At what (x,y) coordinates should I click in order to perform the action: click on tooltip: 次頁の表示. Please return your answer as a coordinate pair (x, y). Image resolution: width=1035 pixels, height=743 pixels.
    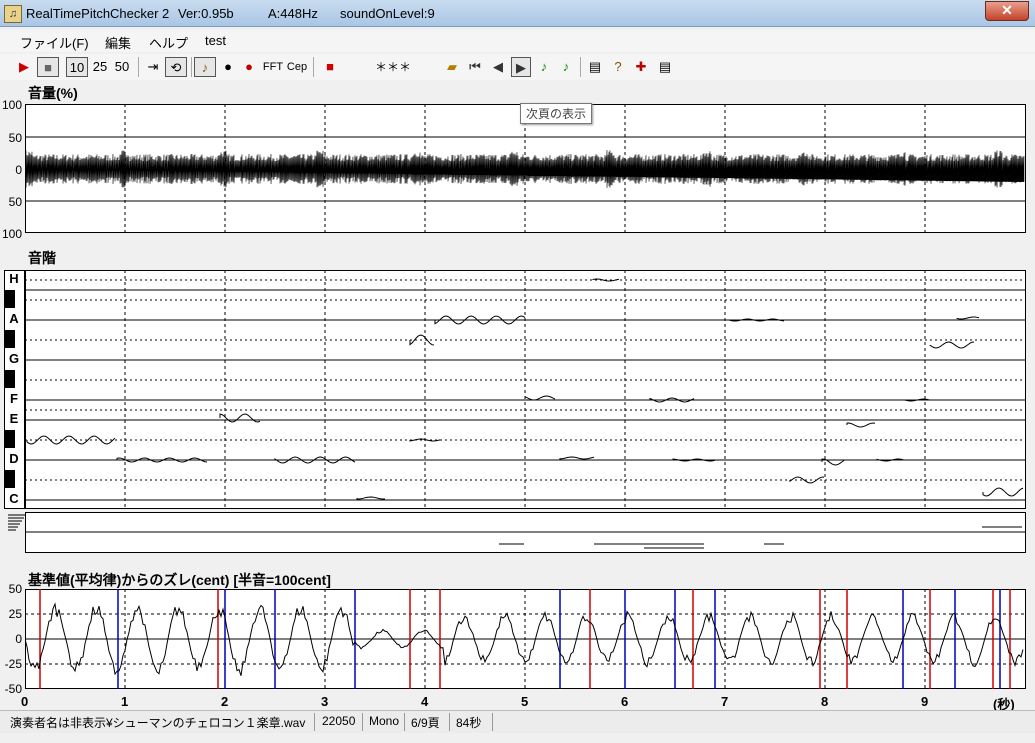
    Looking at the image, I should click on (556, 113).